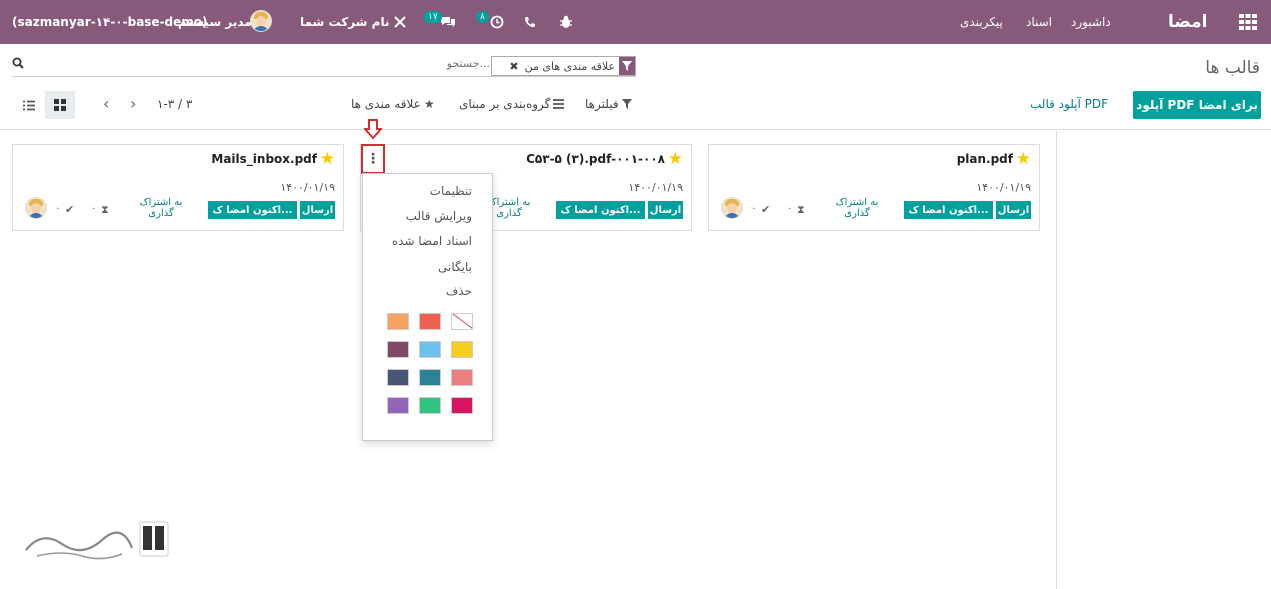 Image resolution: width=1271 pixels, height=589 pixels. What do you see at coordinates (1069, 104) in the screenshot?
I see `upload-template-button: آپلود قالب PDF` at bounding box center [1069, 104].